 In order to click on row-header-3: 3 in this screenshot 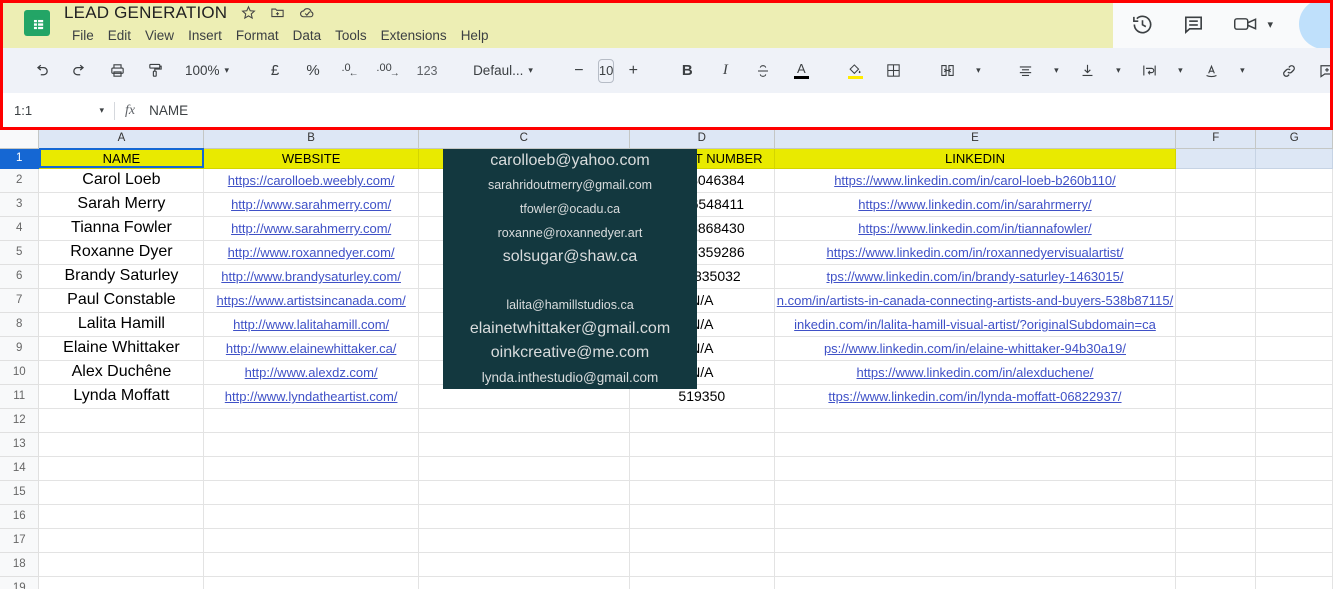, I will do `click(20, 204)`.